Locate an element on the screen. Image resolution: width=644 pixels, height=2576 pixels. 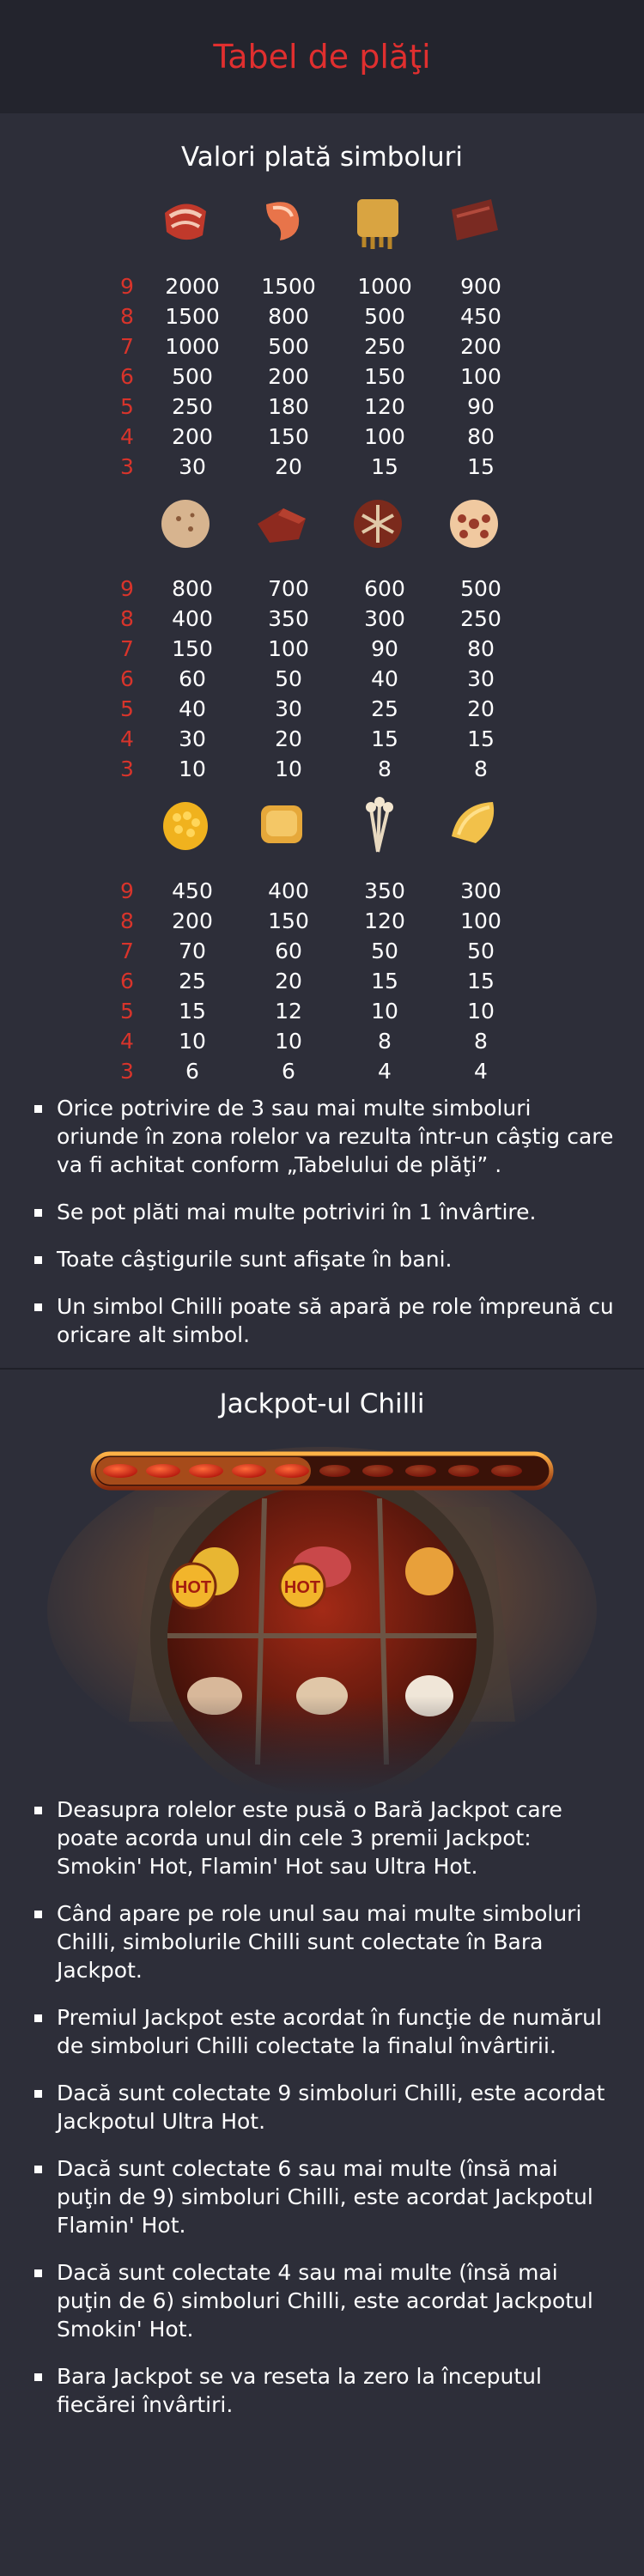
payout-value: 350 is located at coordinates (385, 890).